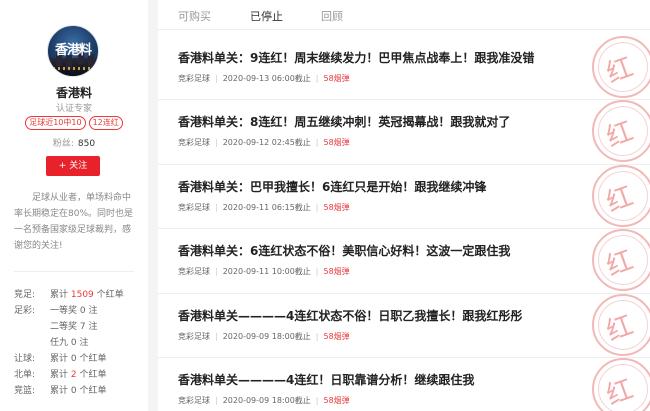  I want to click on article-deadline: 2020-09-12 02:45截止, so click(266, 143).